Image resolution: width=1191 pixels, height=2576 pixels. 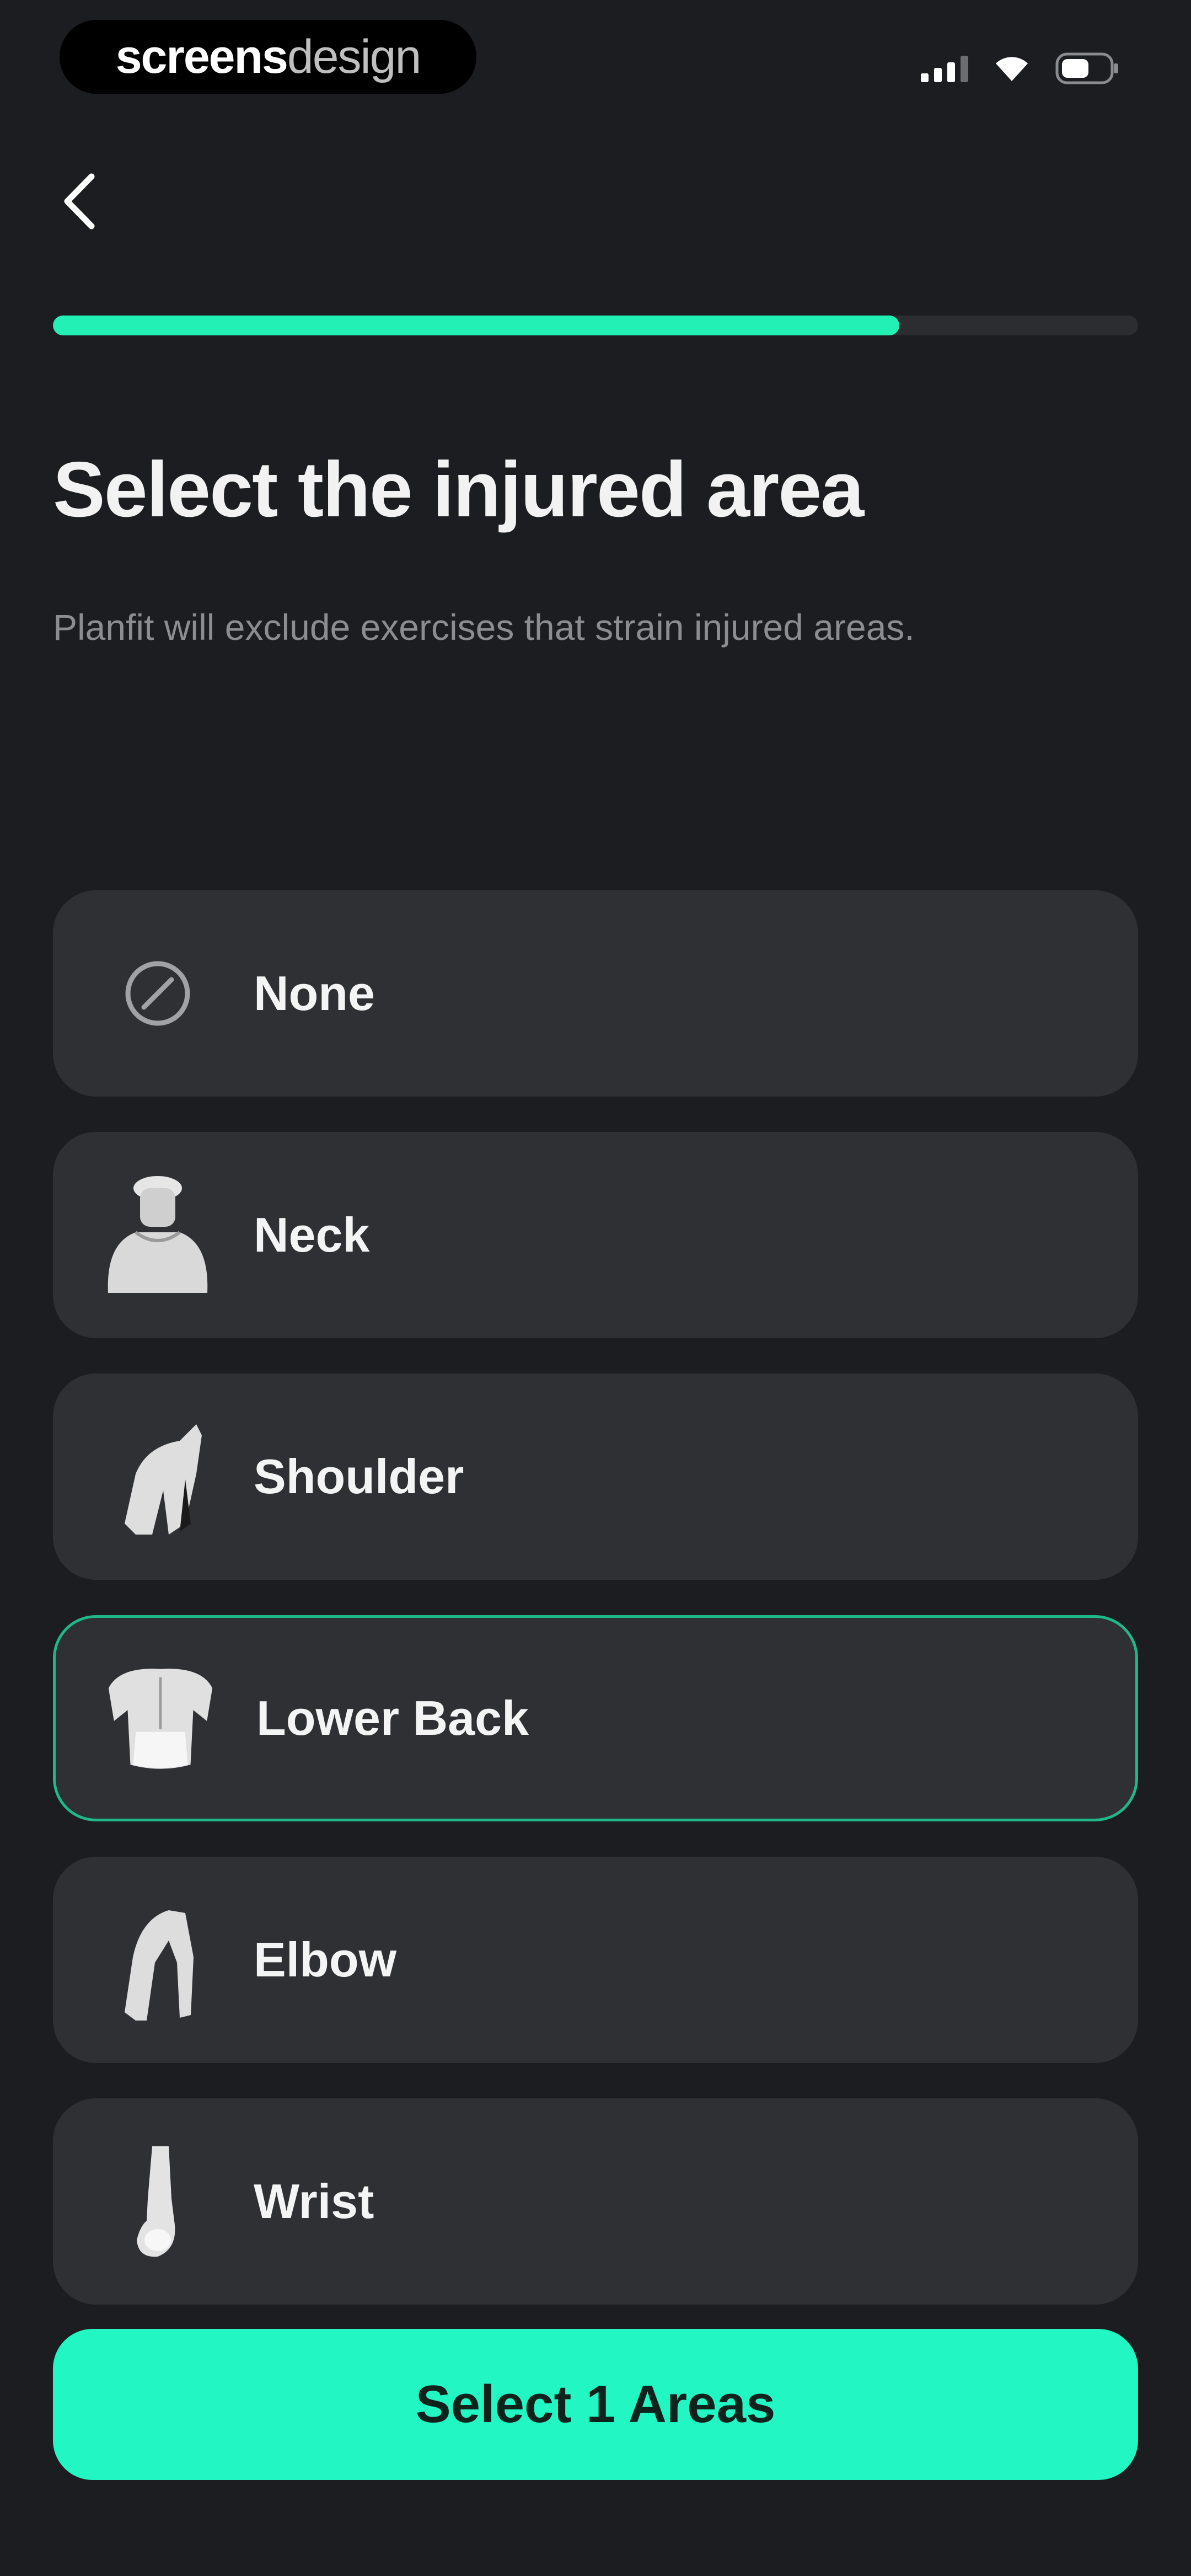 I want to click on option-label: Lower Back, so click(x=393, y=1718).